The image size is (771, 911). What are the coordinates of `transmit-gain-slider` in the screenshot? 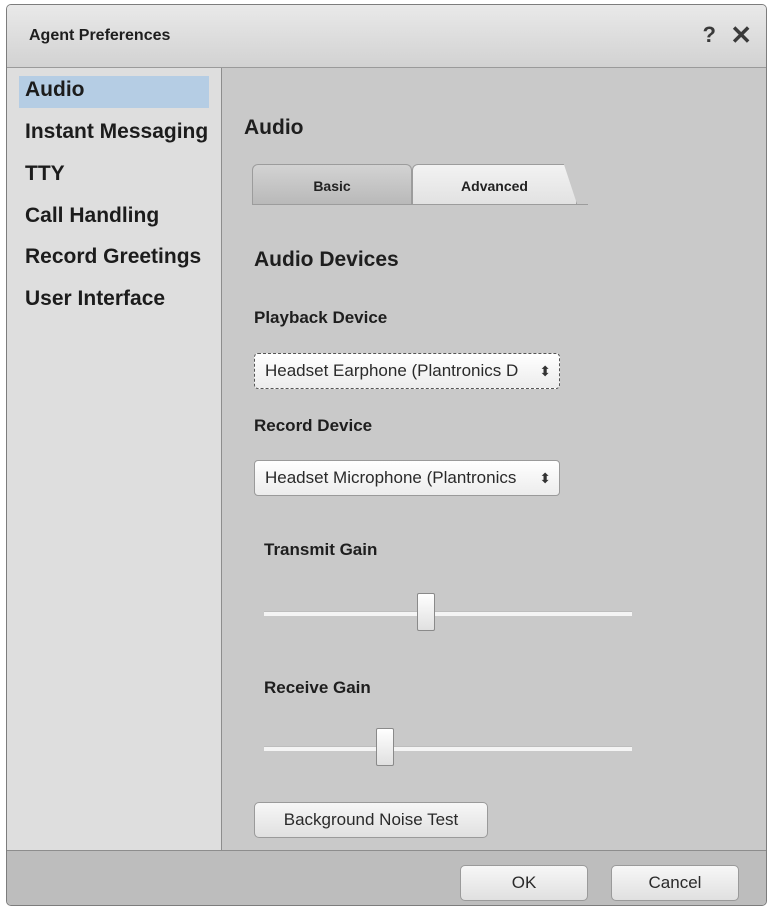 It's located at (448, 613).